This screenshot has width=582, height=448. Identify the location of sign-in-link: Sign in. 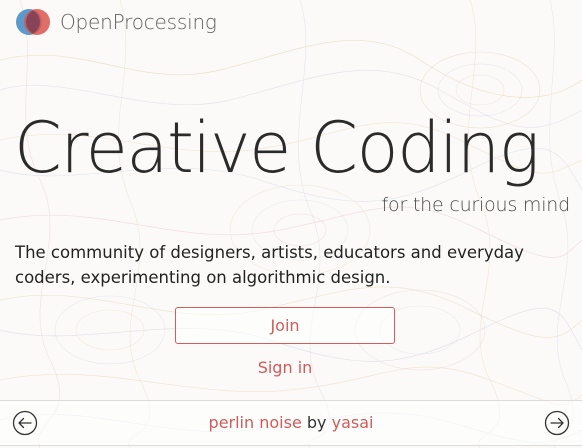
(285, 368).